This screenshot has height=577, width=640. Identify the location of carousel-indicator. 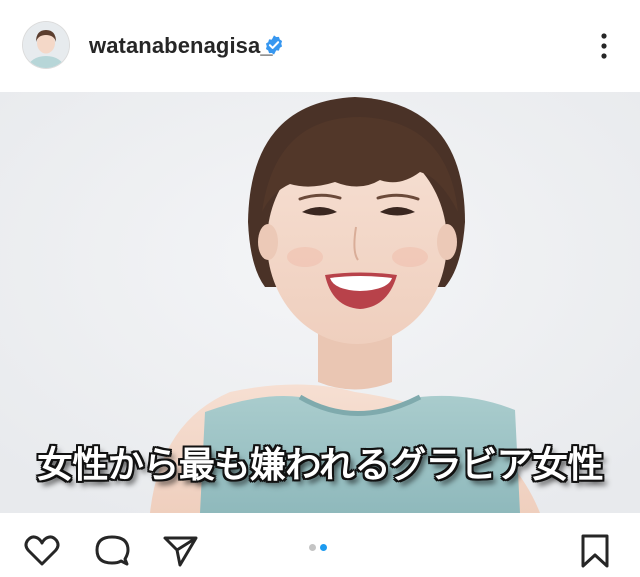
(318, 547).